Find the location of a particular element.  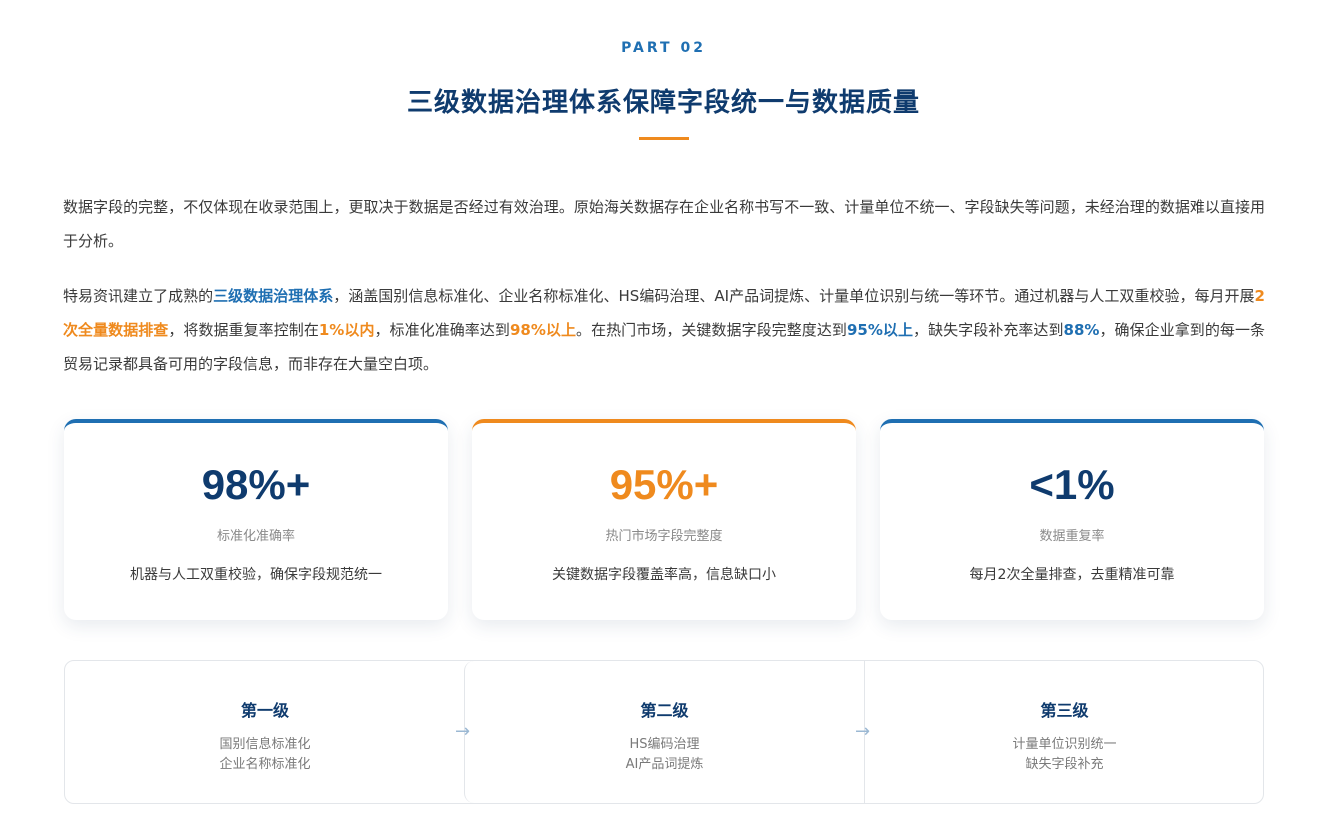

stat-card-accuracy: 98%+ 标准化准确率 机器与人工双重校验，确保字段规范统一 is located at coordinates (256, 519).